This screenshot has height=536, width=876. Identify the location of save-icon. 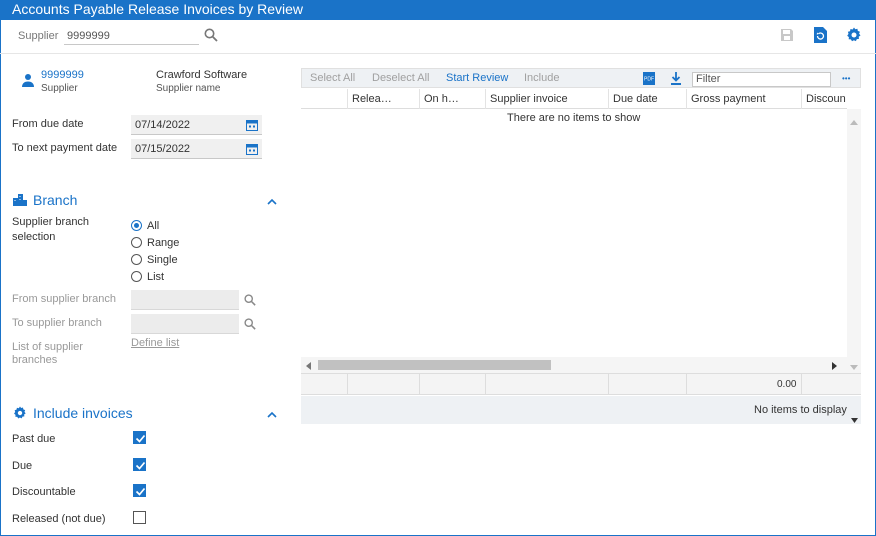
(787, 36).